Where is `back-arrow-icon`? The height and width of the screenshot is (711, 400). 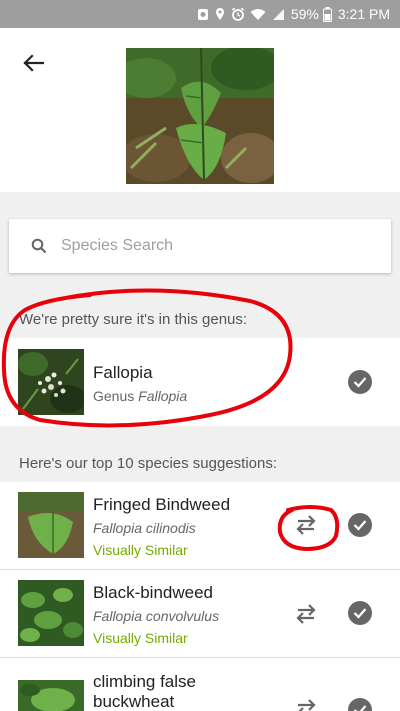
back-arrow-icon is located at coordinates (33, 63).